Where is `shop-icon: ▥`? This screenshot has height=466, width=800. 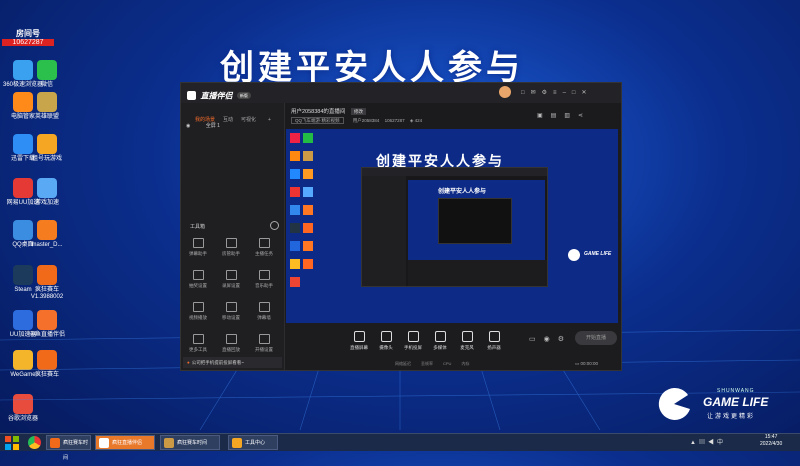 shop-icon: ▥ is located at coordinates (571, 116).